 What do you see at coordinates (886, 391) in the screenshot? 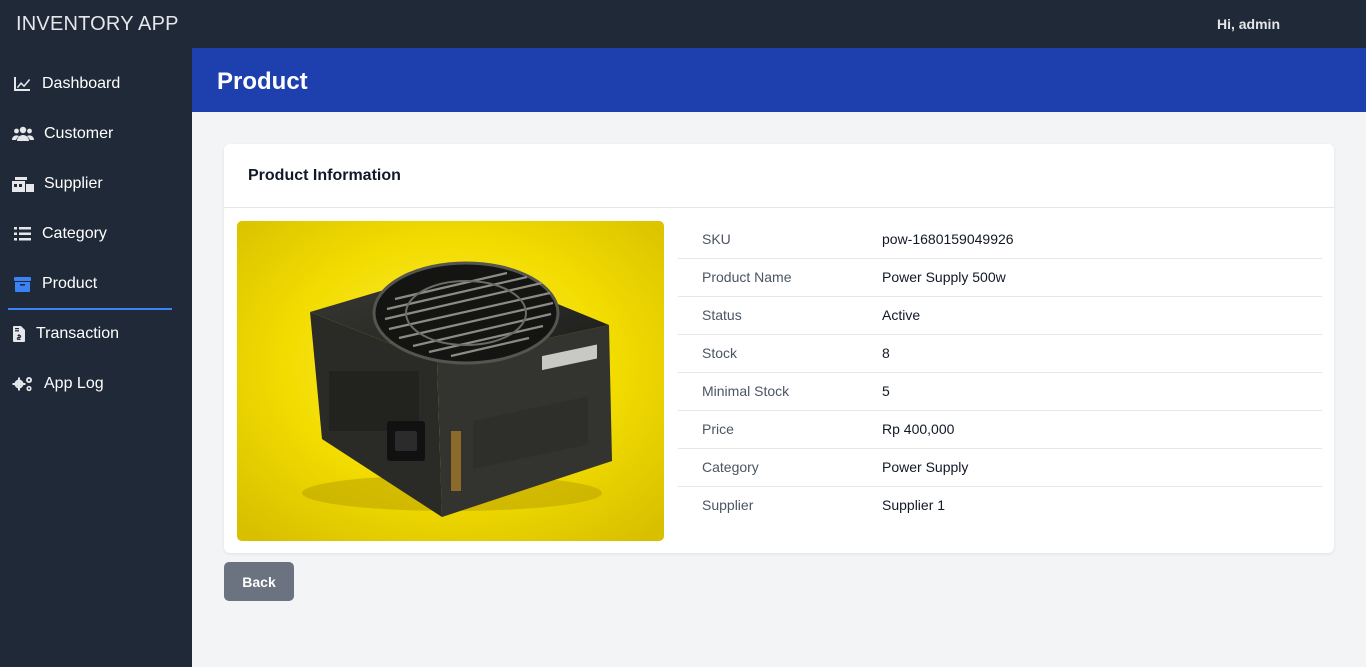
I see `row-value: 5` at bounding box center [886, 391].